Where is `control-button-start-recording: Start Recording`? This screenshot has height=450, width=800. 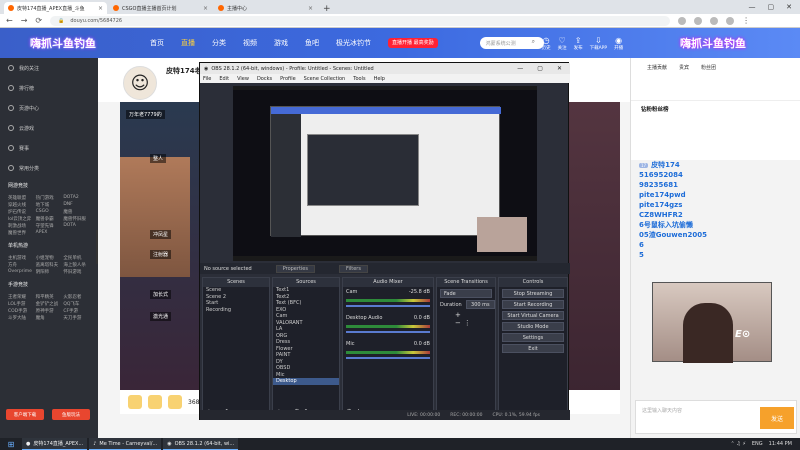
control-button-start-recording: Start Recording is located at coordinates (533, 304).